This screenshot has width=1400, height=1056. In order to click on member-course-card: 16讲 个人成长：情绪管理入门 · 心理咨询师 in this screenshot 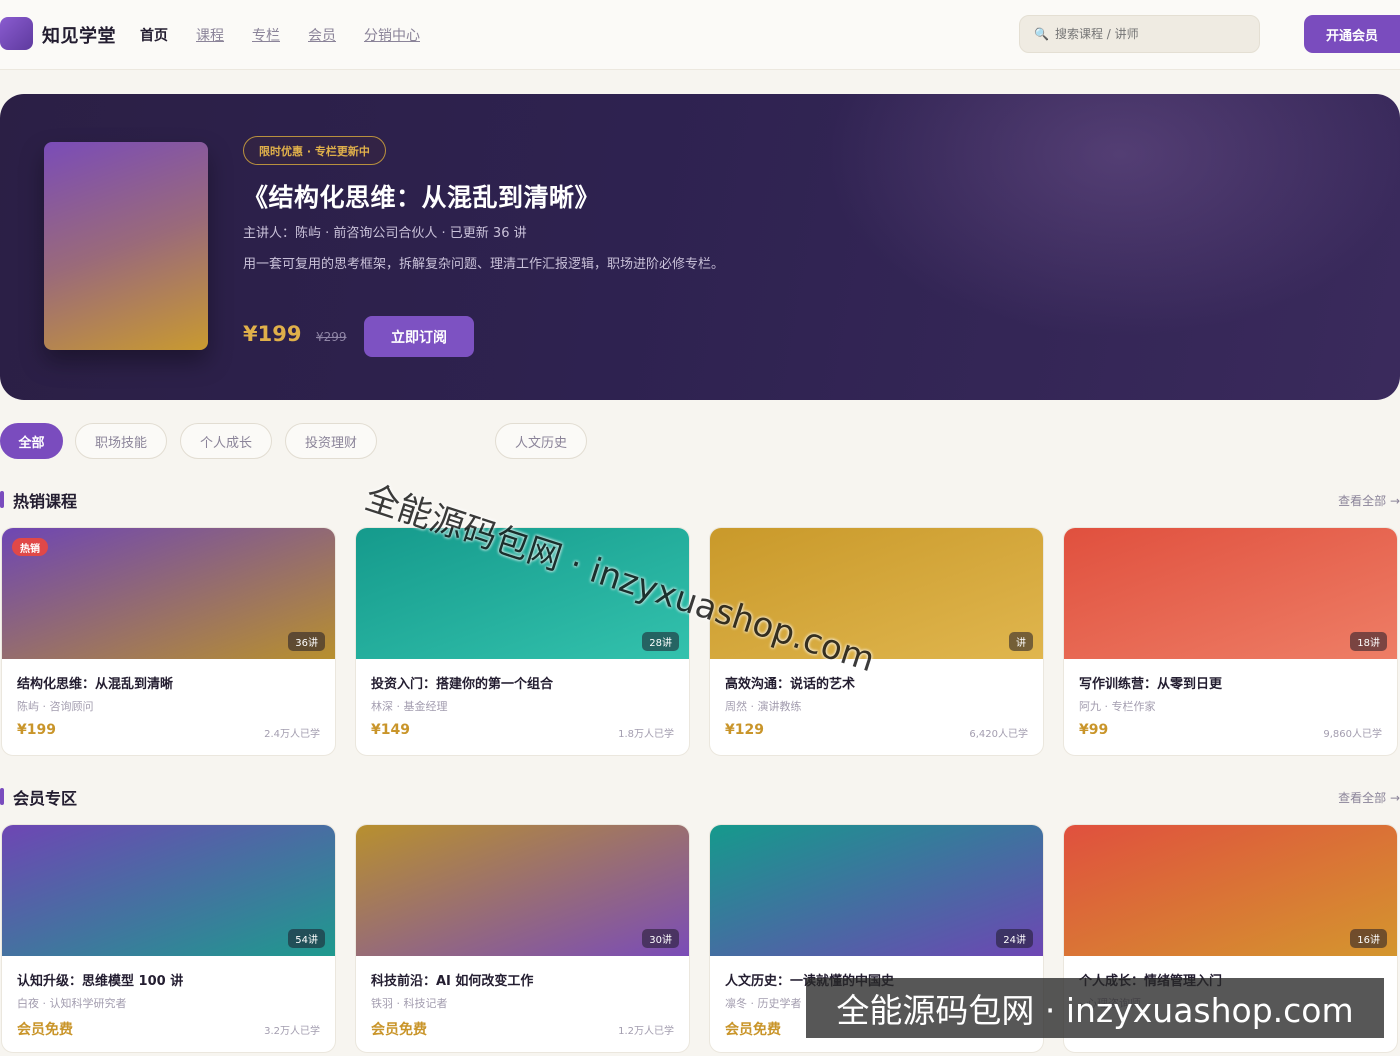, I will do `click(1230, 938)`.